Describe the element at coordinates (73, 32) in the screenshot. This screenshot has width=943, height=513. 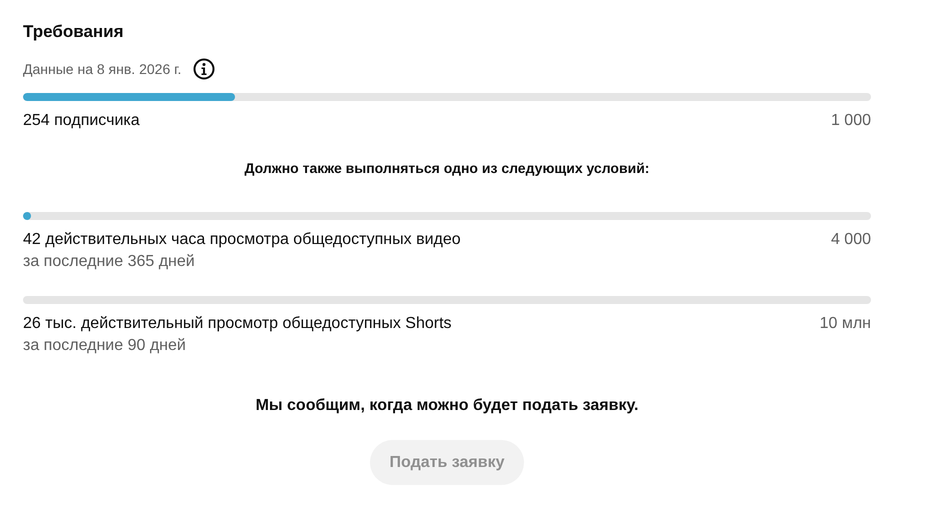
I see `section-title: Требования` at that location.